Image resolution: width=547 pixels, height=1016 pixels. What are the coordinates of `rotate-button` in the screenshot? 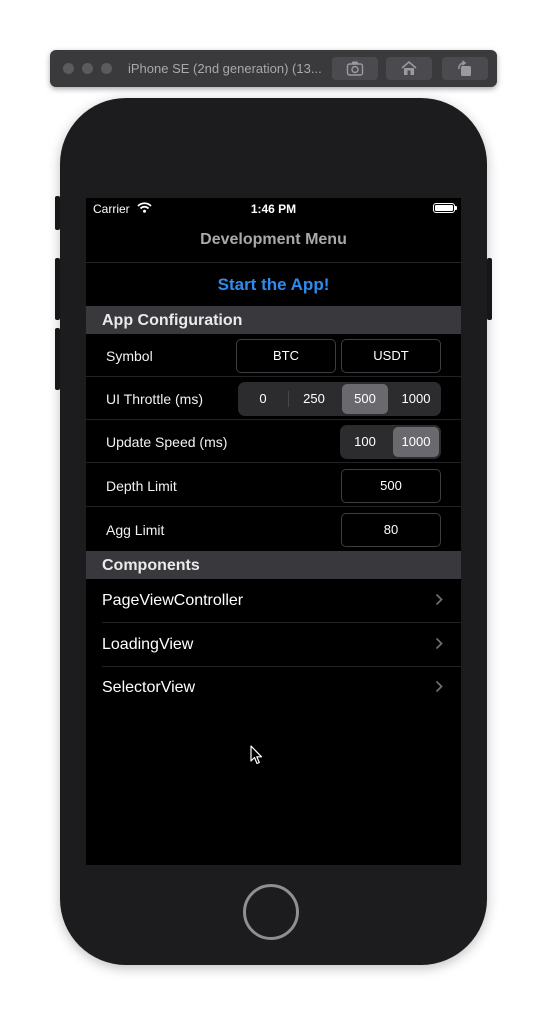 It's located at (465, 68).